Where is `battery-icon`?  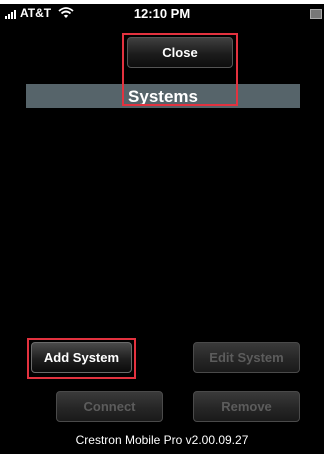 battery-icon is located at coordinates (316, 14).